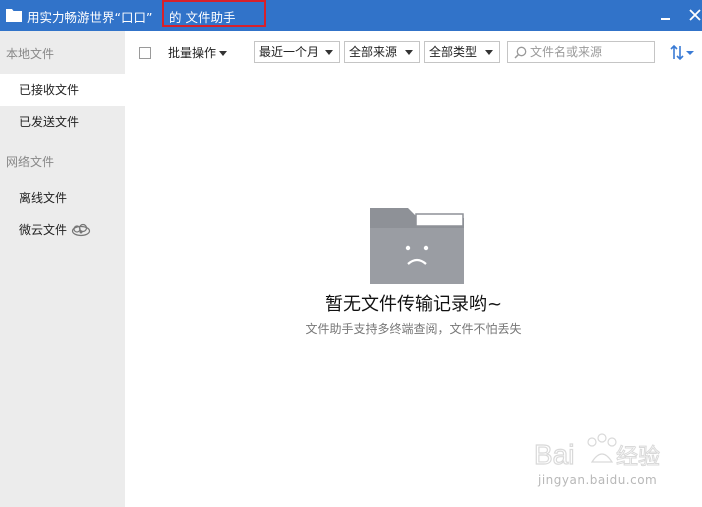  What do you see at coordinates (30, 54) in the screenshot?
I see `section-local-files: 本地文件` at bounding box center [30, 54].